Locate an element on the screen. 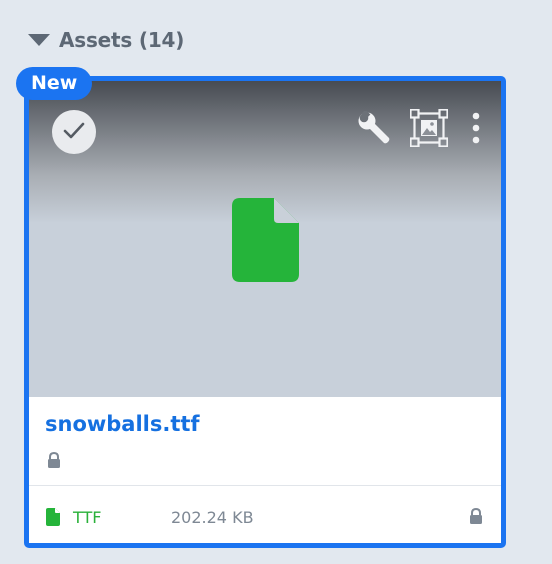  assets-section-toggle: Assets (14) is located at coordinates (106, 40).